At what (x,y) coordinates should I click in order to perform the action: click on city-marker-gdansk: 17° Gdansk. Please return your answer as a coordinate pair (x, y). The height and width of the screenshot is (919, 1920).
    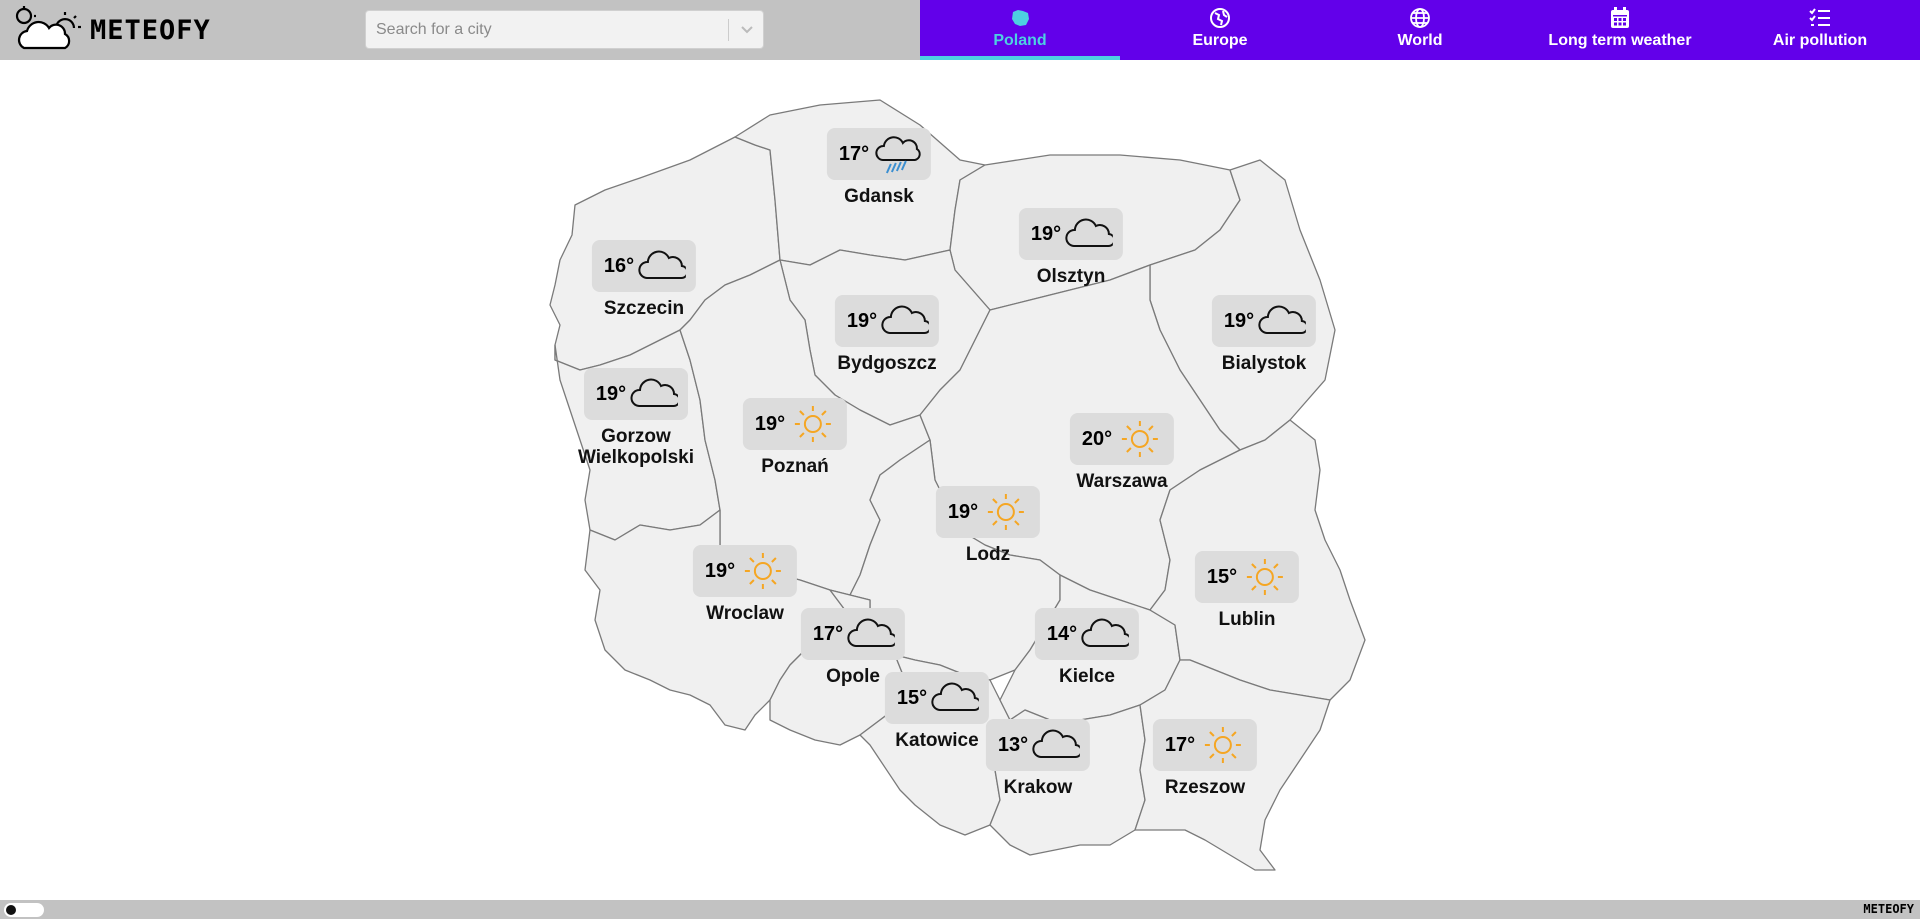
    Looking at the image, I should click on (879, 167).